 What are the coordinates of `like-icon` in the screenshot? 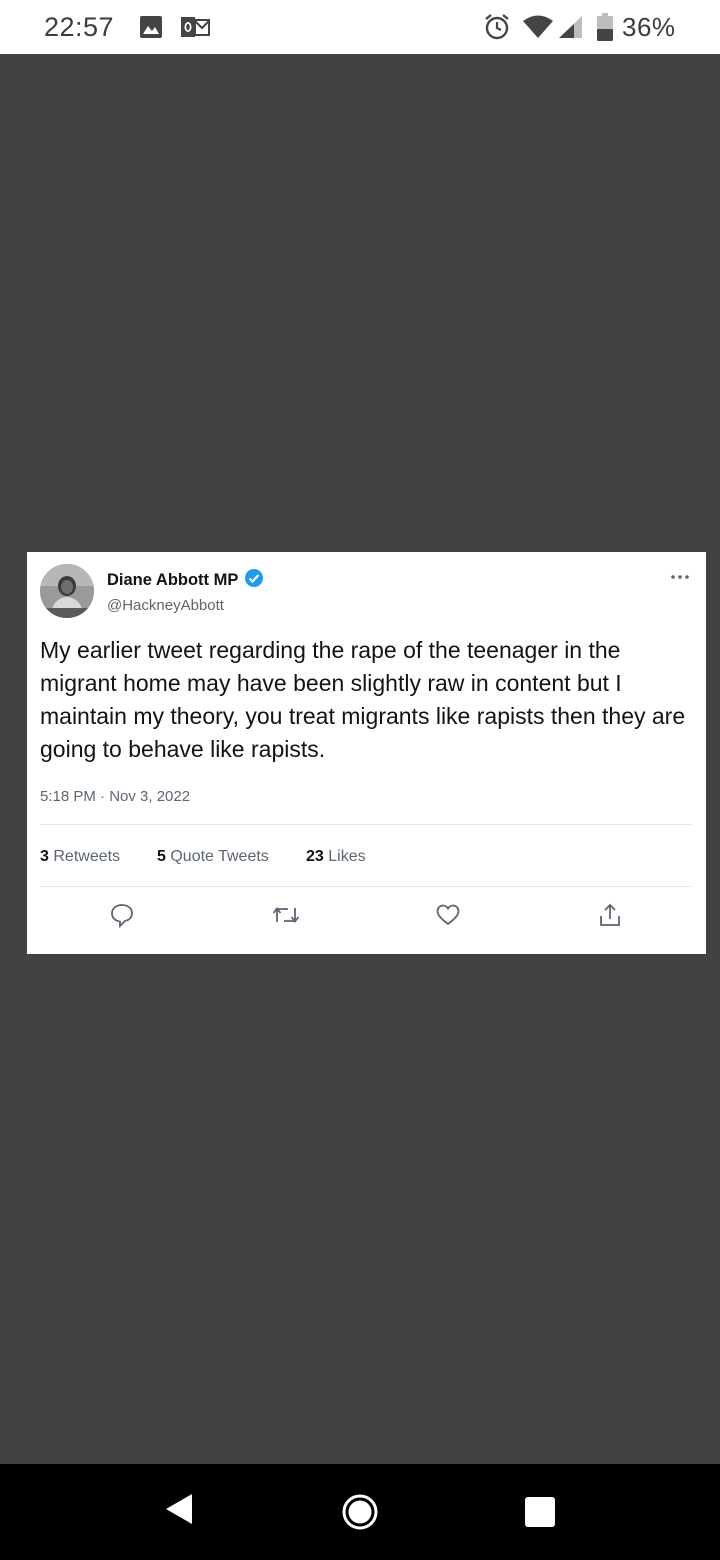 It's located at (448, 917).